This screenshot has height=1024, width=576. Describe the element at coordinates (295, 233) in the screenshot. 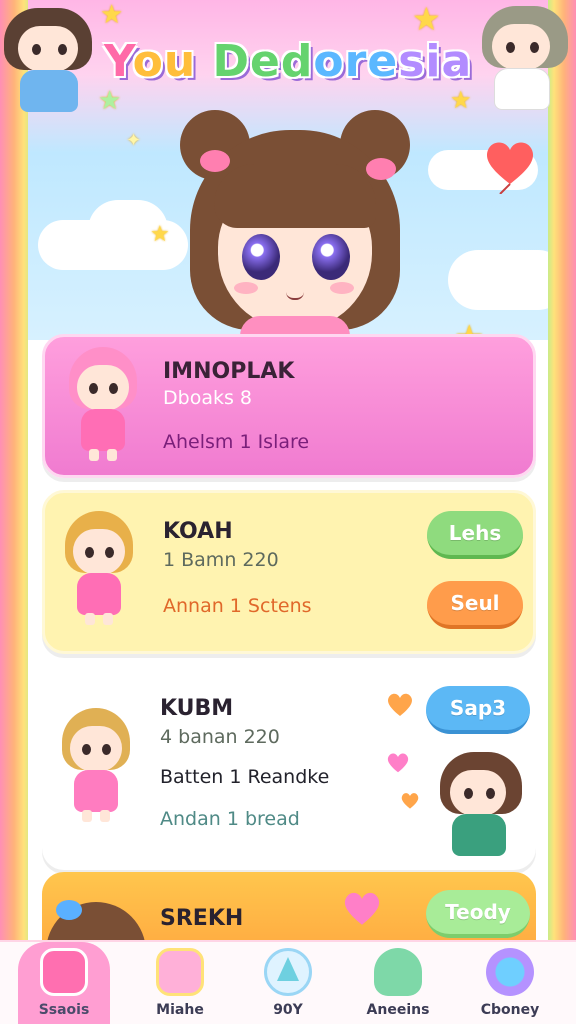

I see `hero-girl-illustration` at that location.